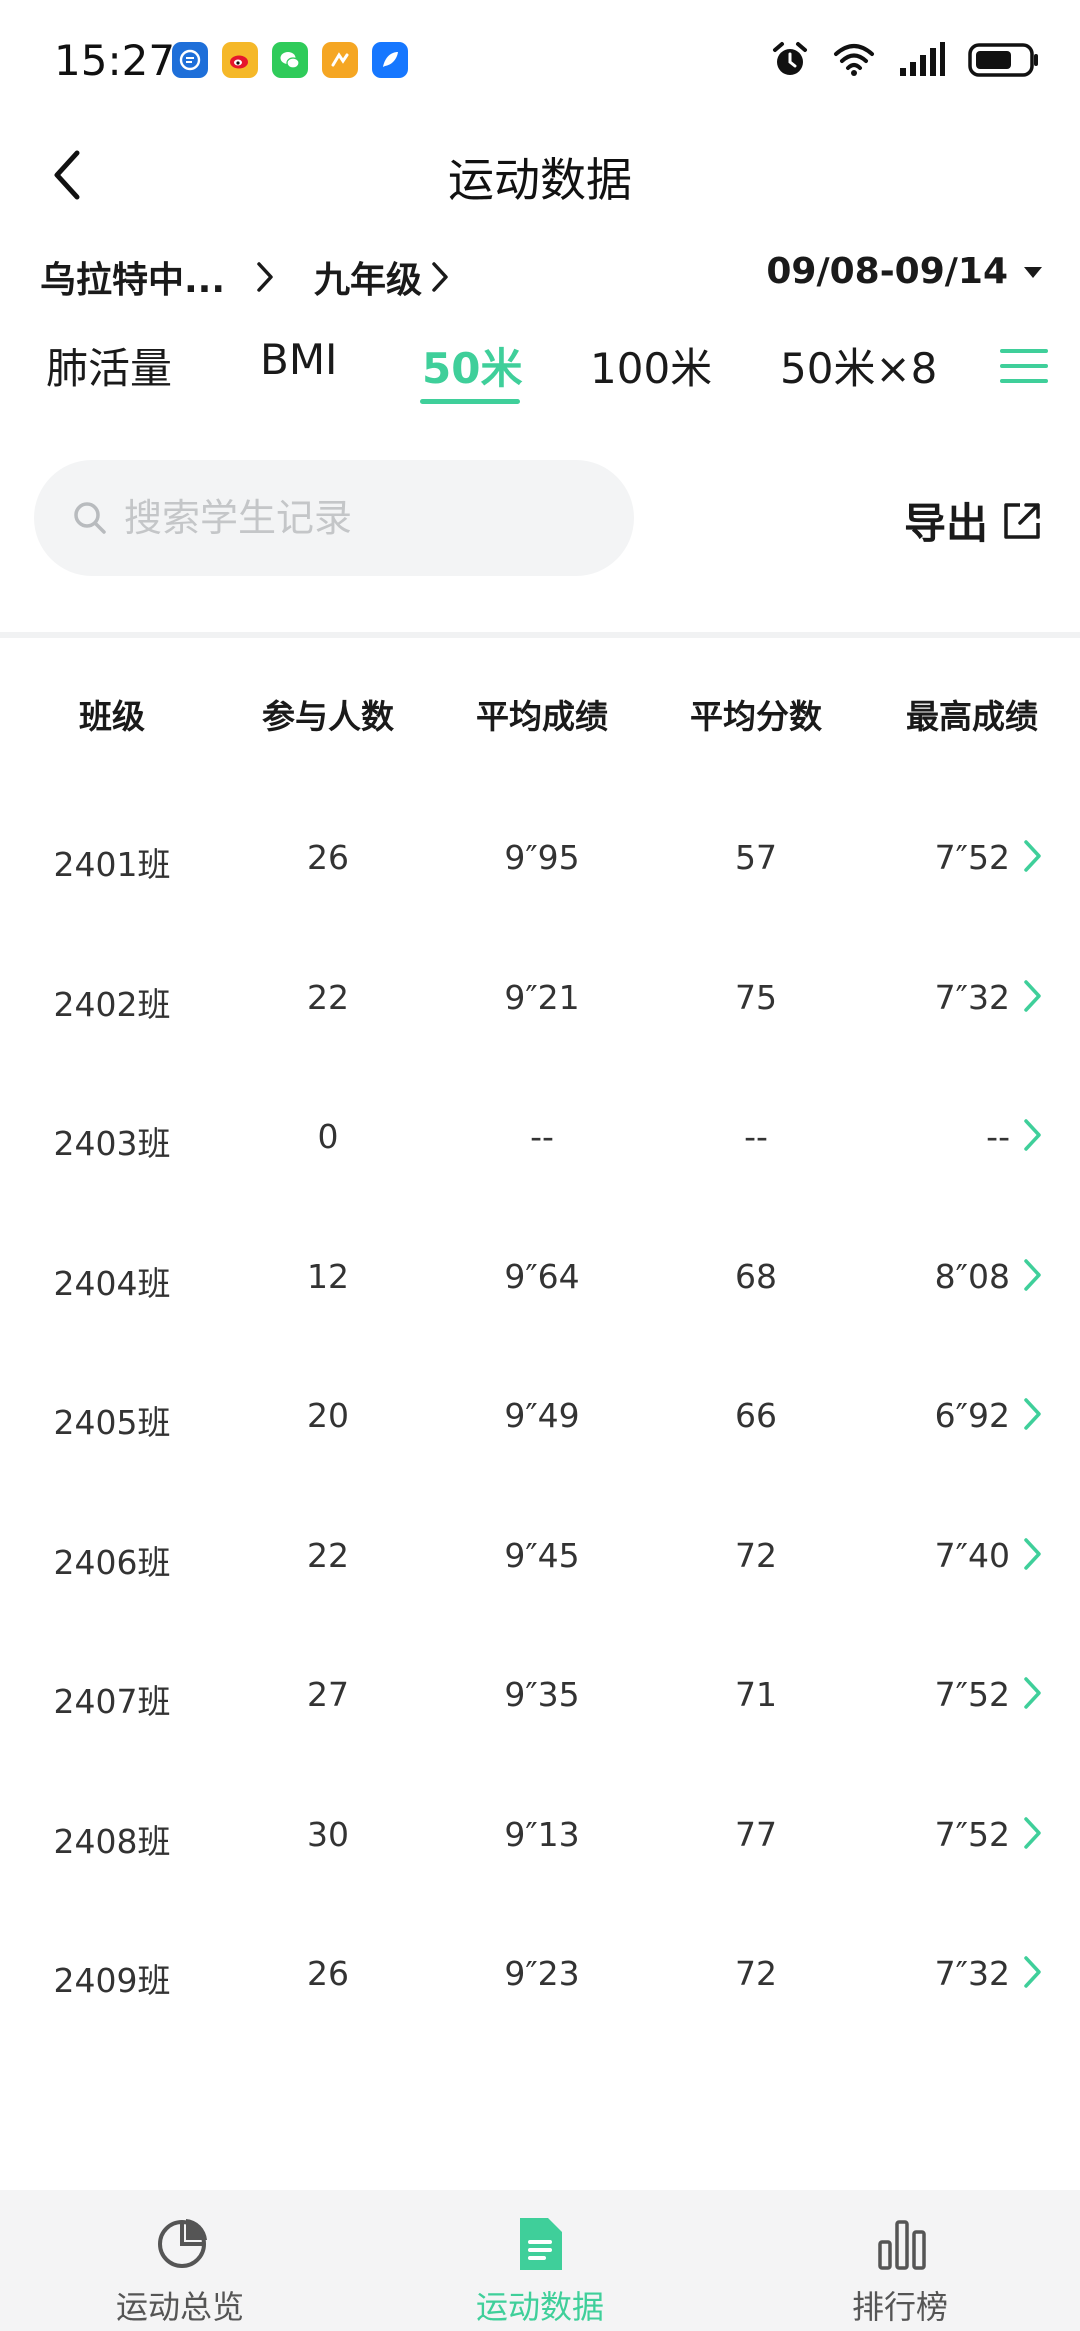 The image size is (1080, 2331). Describe the element at coordinates (972, 1276) in the screenshot. I see `cell-best-result: 8″08` at that location.